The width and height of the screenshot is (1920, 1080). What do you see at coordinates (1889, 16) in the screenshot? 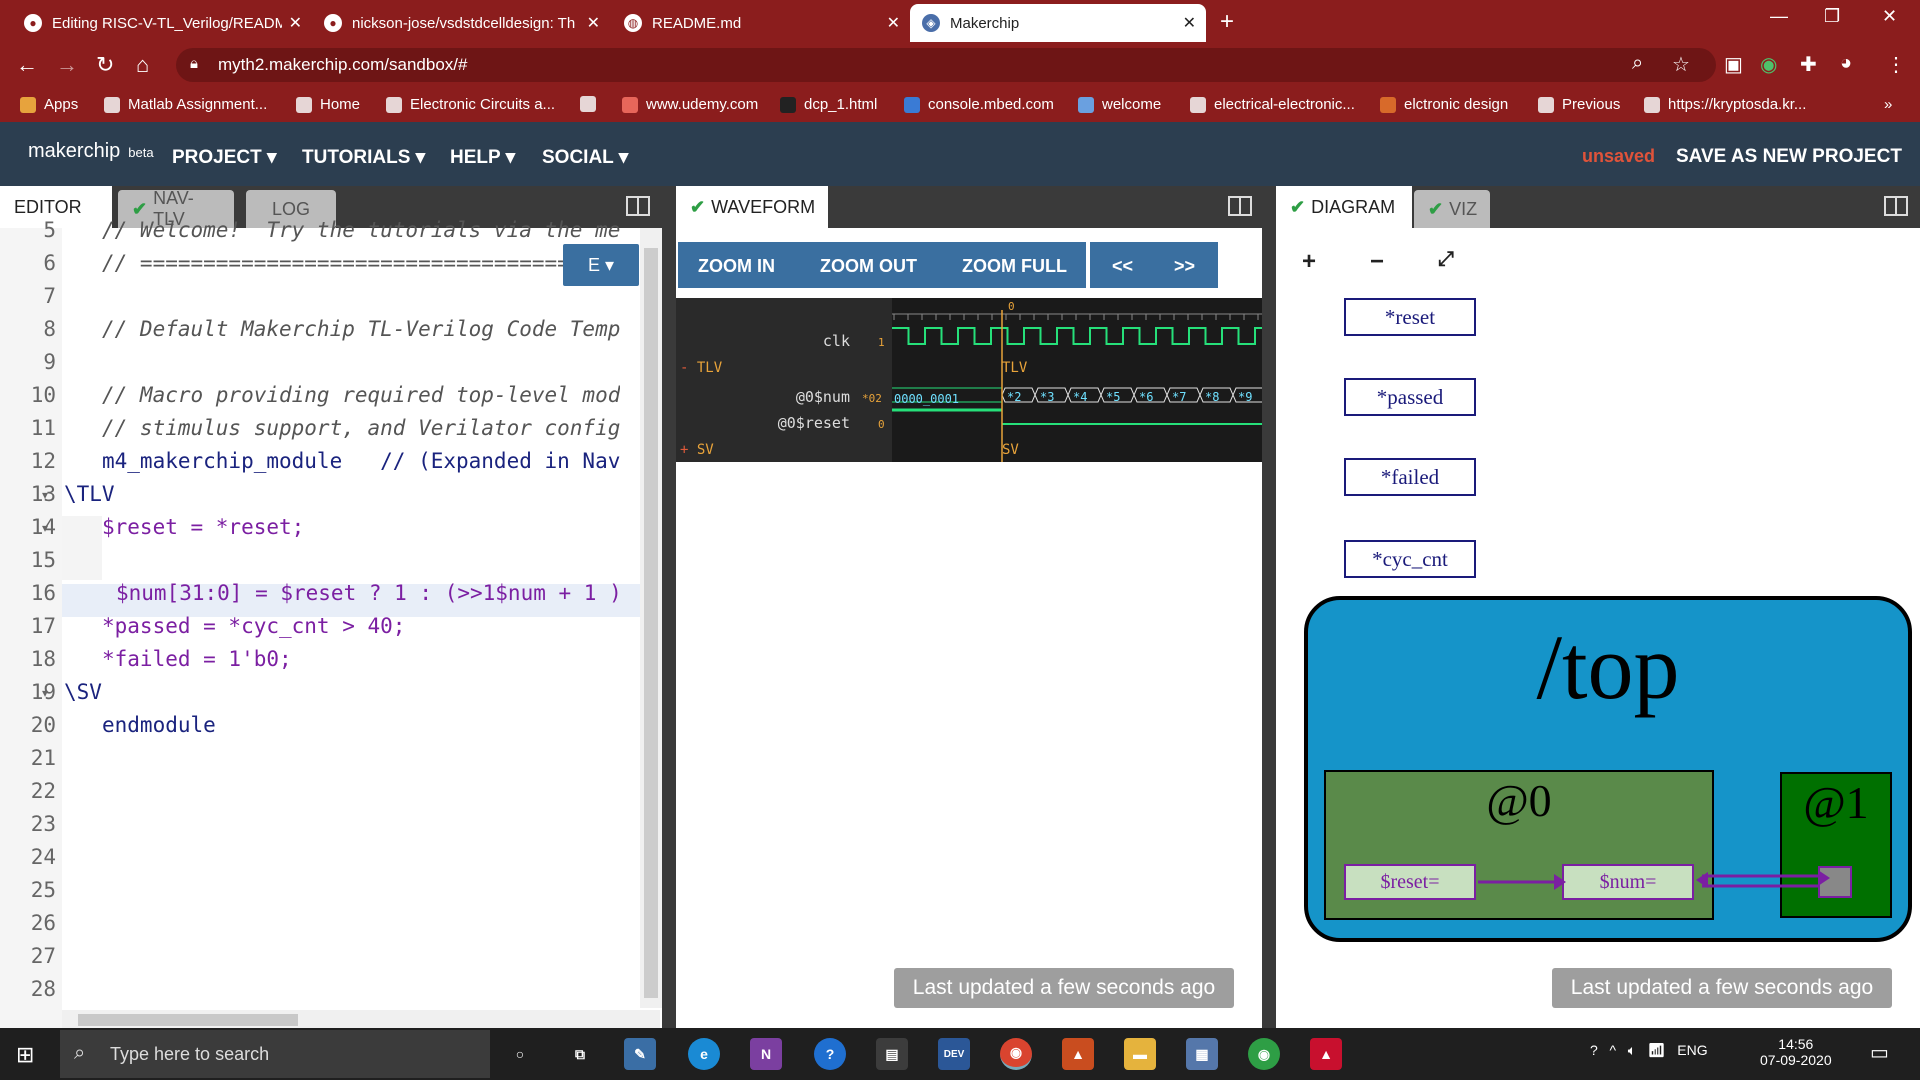
I see `close-window-icon: ✕` at bounding box center [1889, 16].